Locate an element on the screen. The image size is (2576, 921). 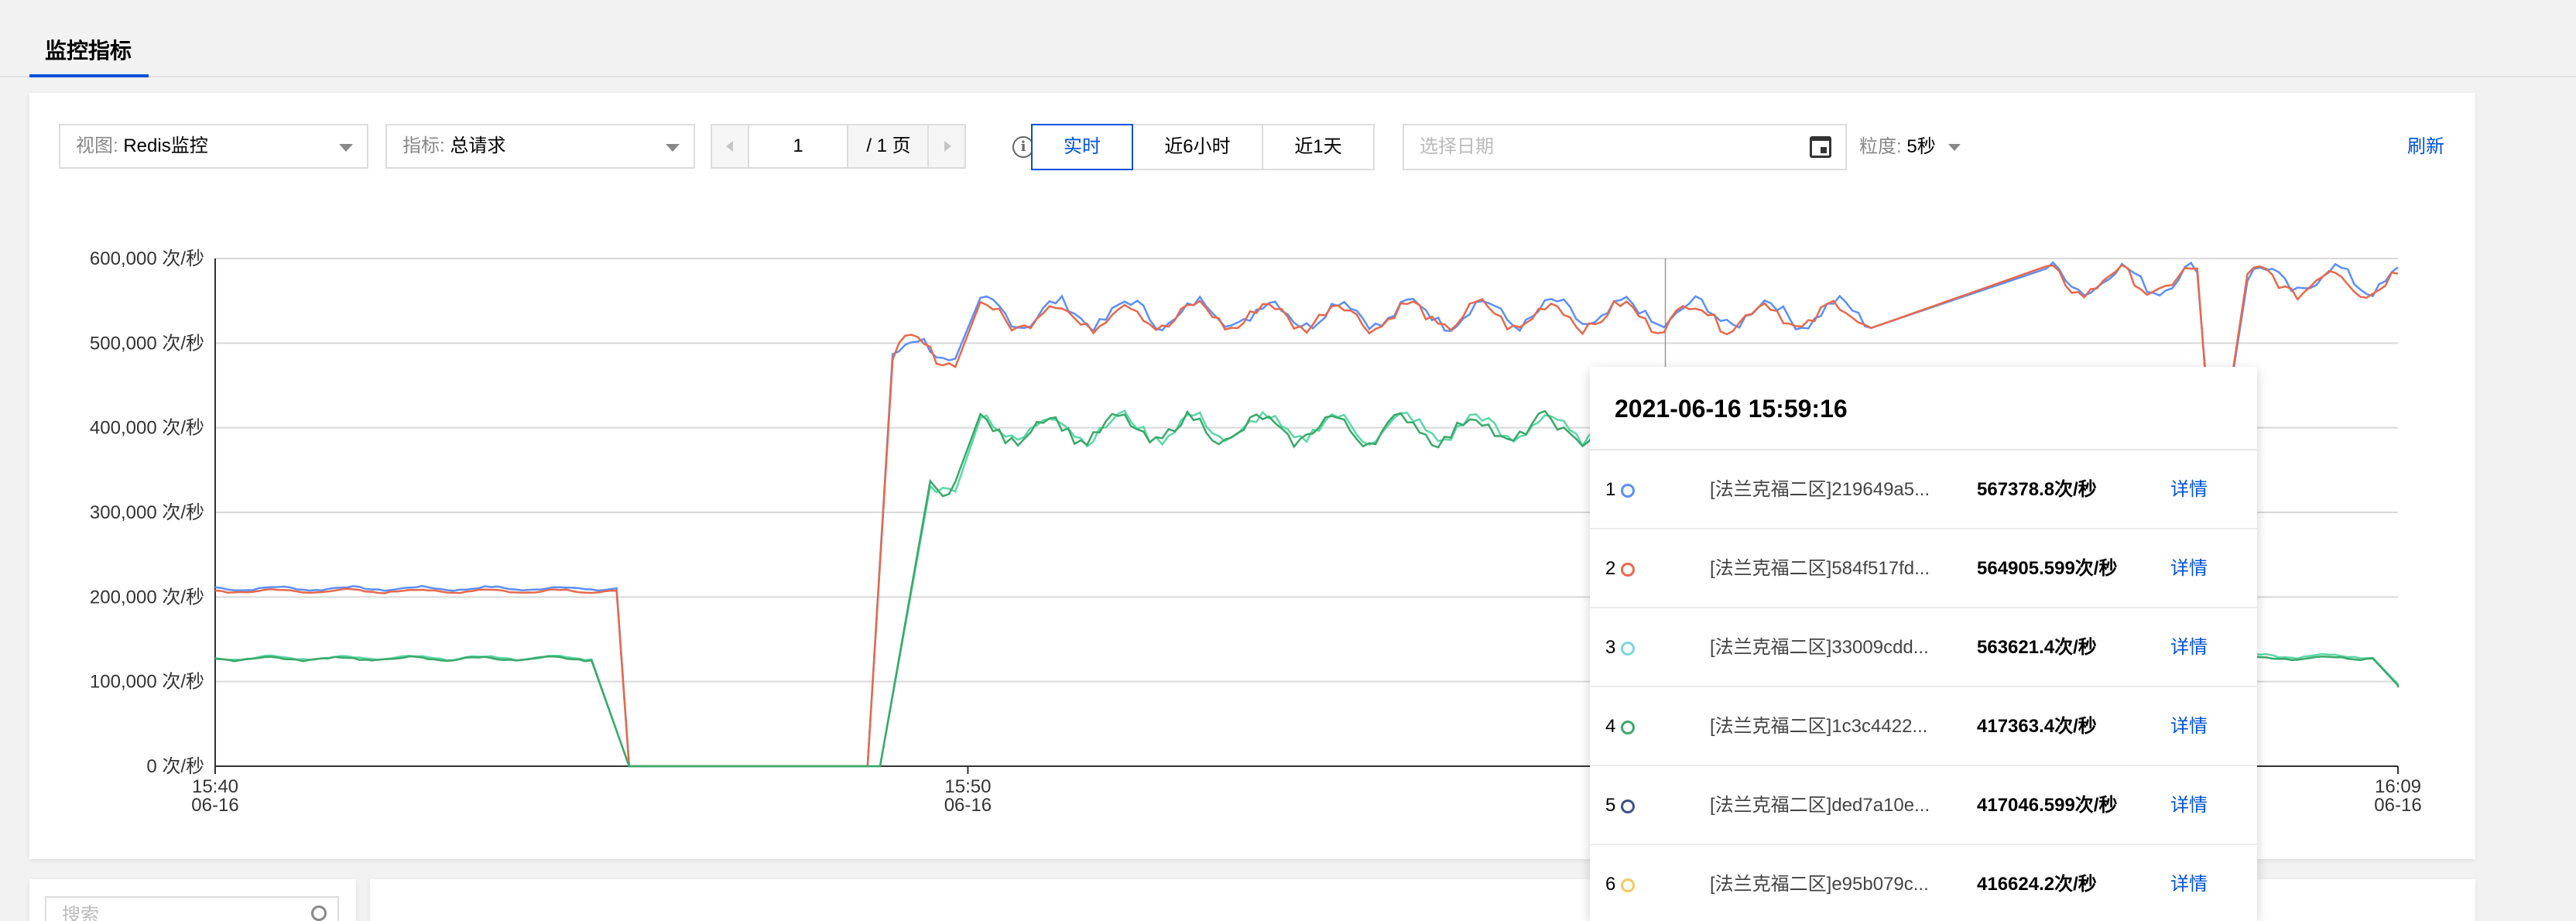
range-realtime-button: 实时 is located at coordinates (1082, 147).